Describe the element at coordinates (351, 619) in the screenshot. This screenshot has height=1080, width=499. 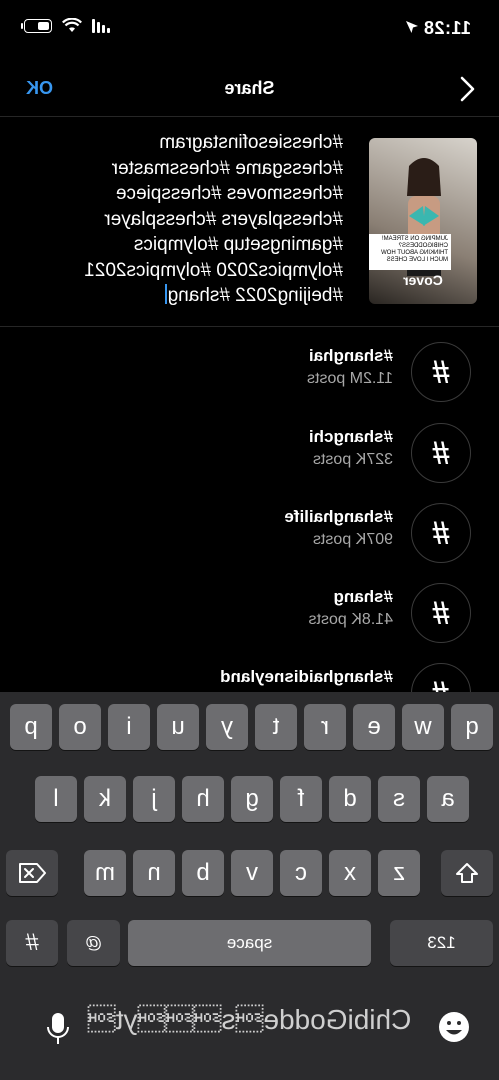
I see `suggestion-count: 41.8K posts` at that location.